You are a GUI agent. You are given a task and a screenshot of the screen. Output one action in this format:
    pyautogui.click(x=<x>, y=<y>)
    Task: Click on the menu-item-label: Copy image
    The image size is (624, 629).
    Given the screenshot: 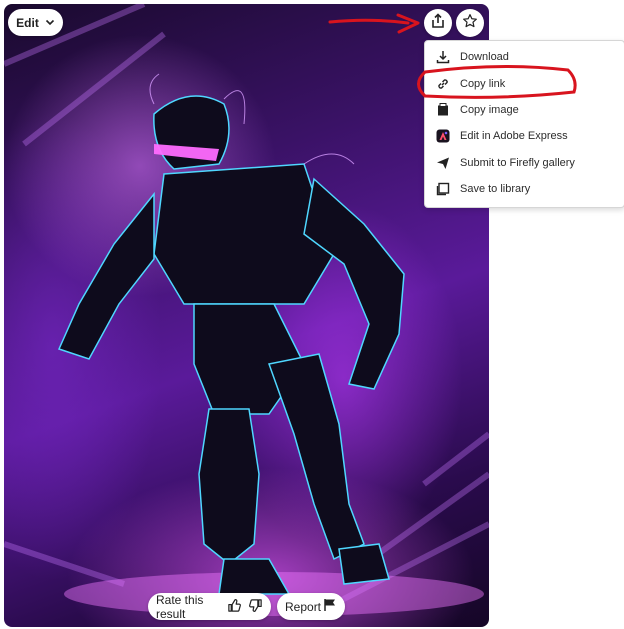 What is the action you would take?
    pyautogui.click(x=489, y=110)
    